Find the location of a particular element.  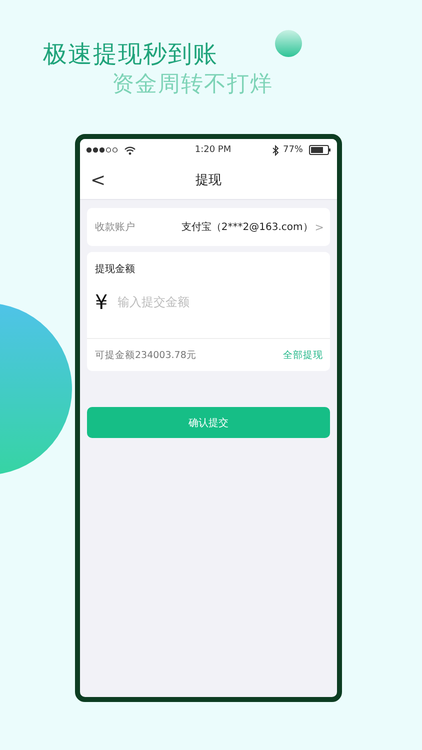

subheadline: 资金周转不打烊 is located at coordinates (192, 85).